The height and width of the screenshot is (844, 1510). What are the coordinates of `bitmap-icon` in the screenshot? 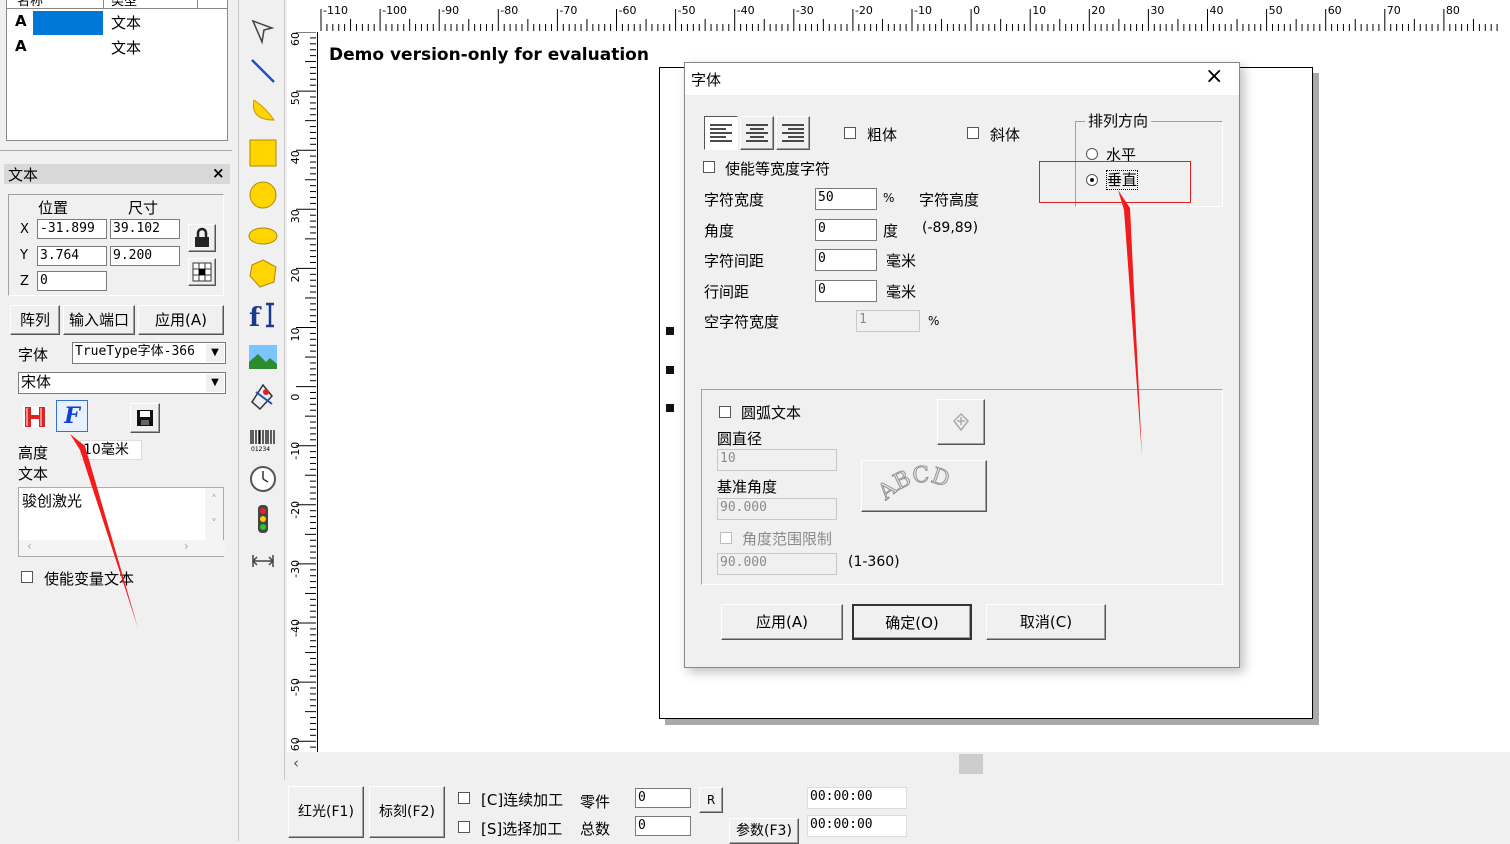 It's located at (263, 357).